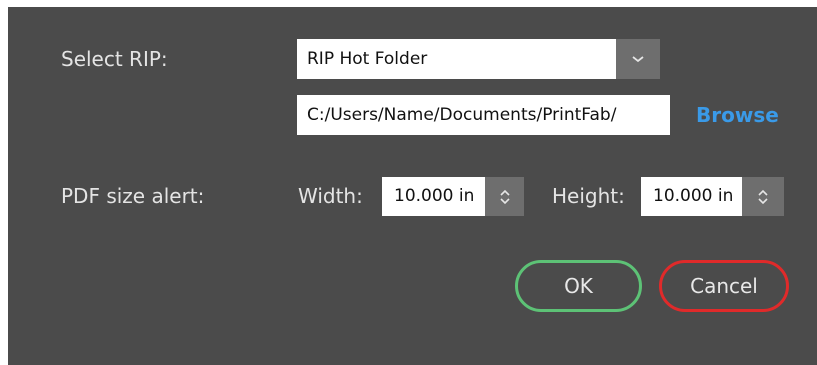 This screenshot has height=365, width=817. What do you see at coordinates (133, 196) in the screenshot?
I see `pdf-size-alert-label: PDF size alert:` at bounding box center [133, 196].